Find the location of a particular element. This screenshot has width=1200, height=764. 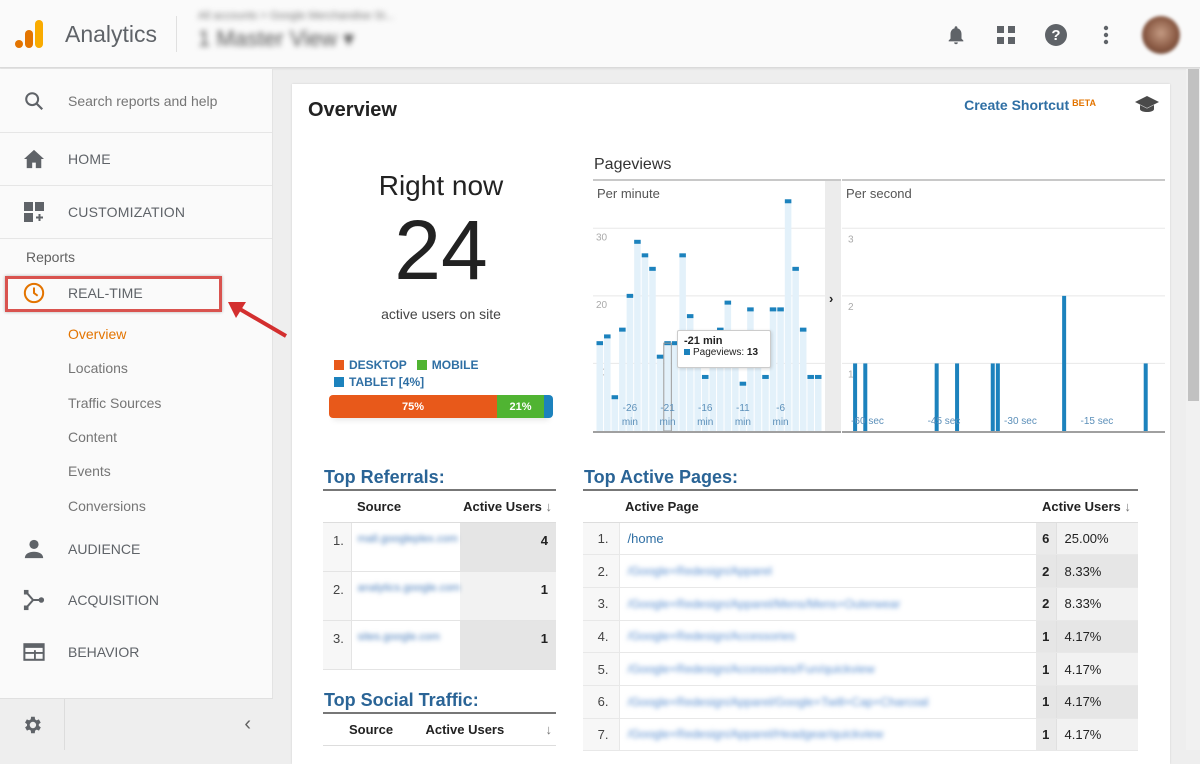

sidebar-subitem-locations: Locations is located at coordinates (136, 368).